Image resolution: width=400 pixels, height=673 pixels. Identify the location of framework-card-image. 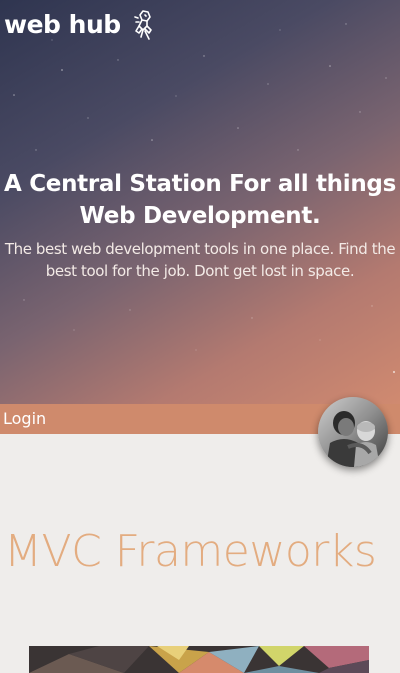
(199, 659).